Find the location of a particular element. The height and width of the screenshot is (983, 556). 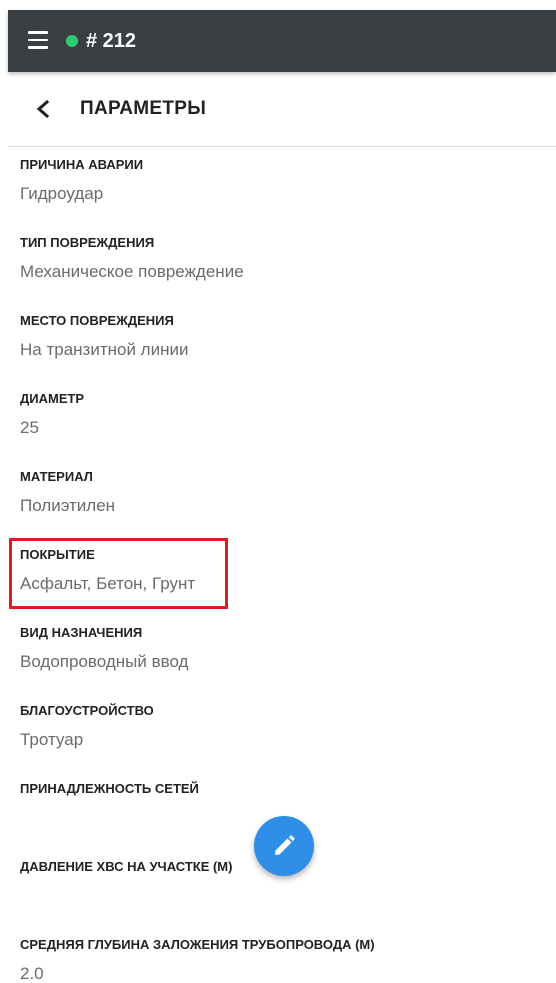

field-value is located at coordinates (280, 896).